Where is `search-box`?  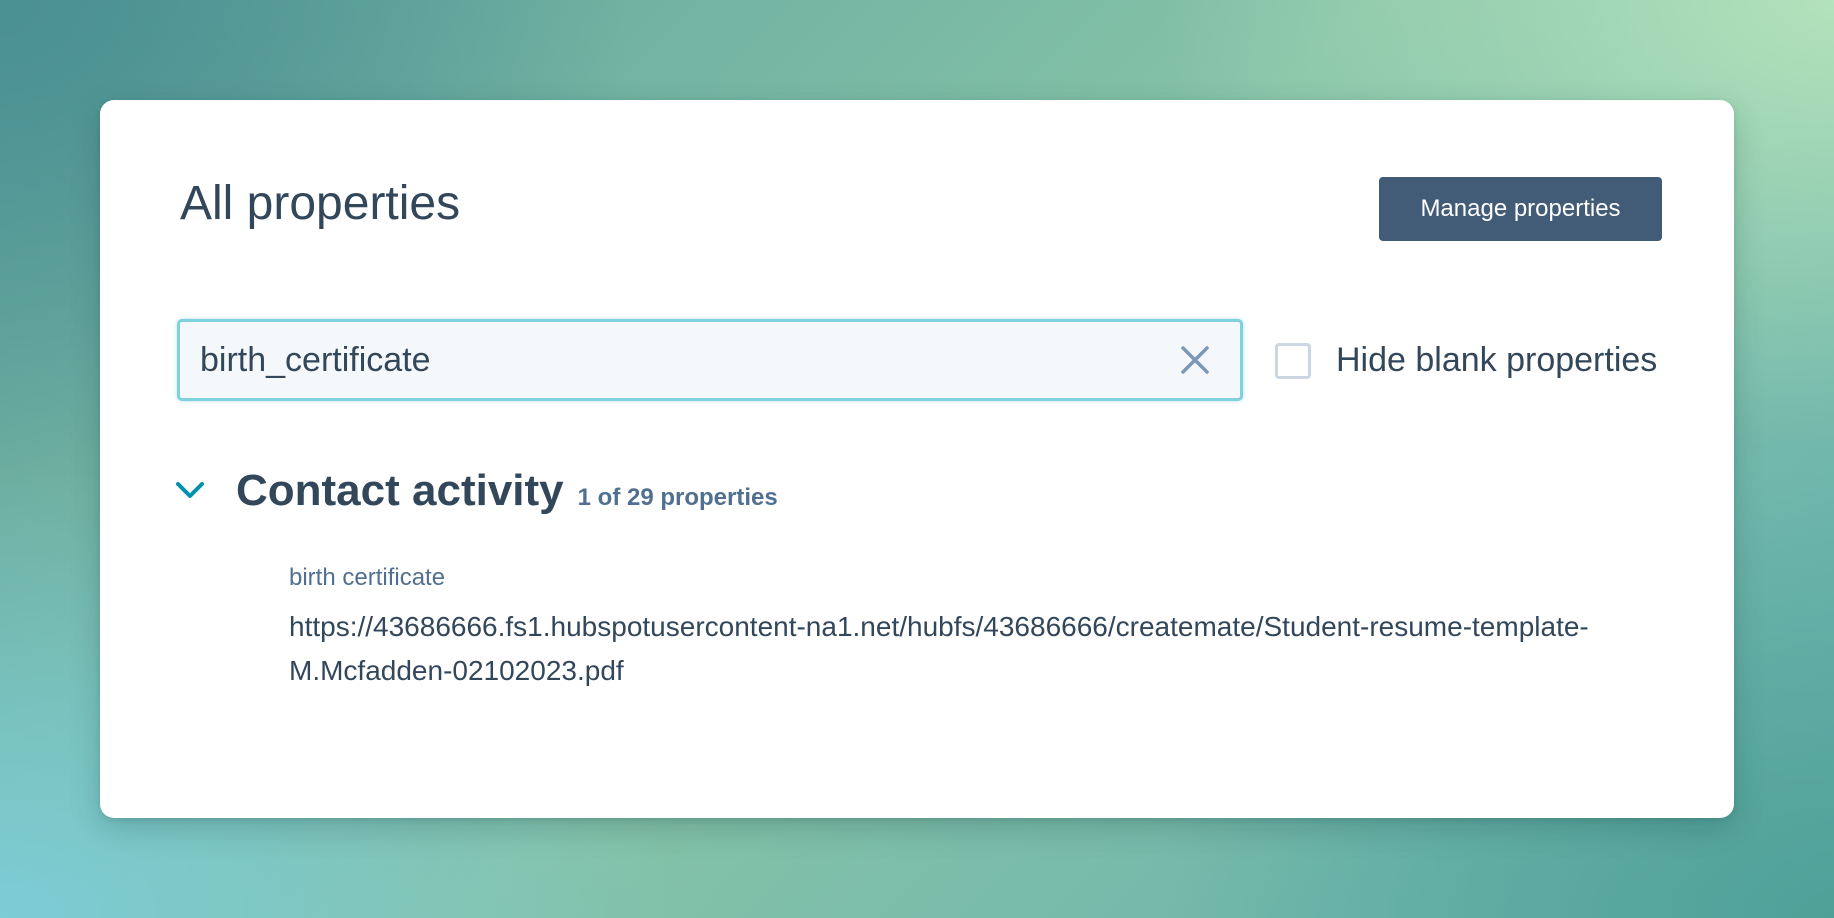 search-box is located at coordinates (710, 360).